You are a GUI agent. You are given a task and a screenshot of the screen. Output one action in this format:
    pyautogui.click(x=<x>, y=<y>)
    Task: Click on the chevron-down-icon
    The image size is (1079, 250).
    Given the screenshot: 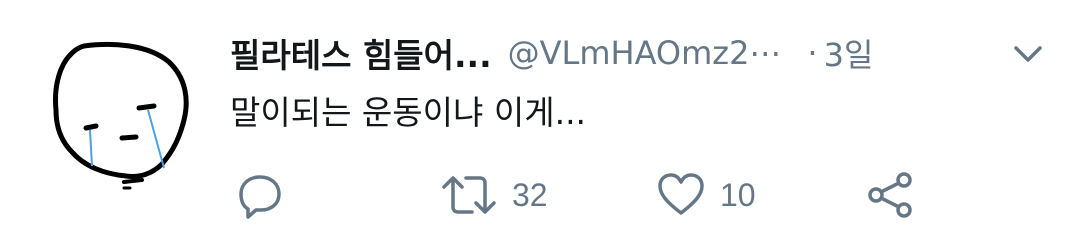 What is the action you would take?
    pyautogui.click(x=1028, y=54)
    